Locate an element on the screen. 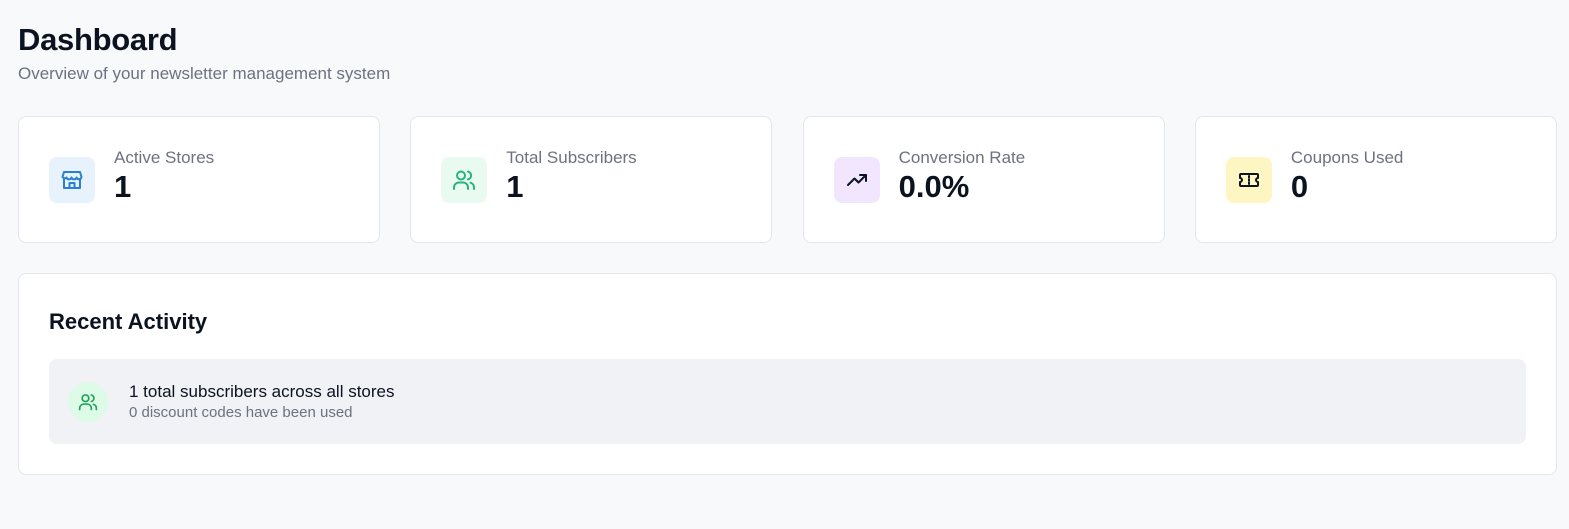  stat-label: Conversion Rate is located at coordinates (962, 157).